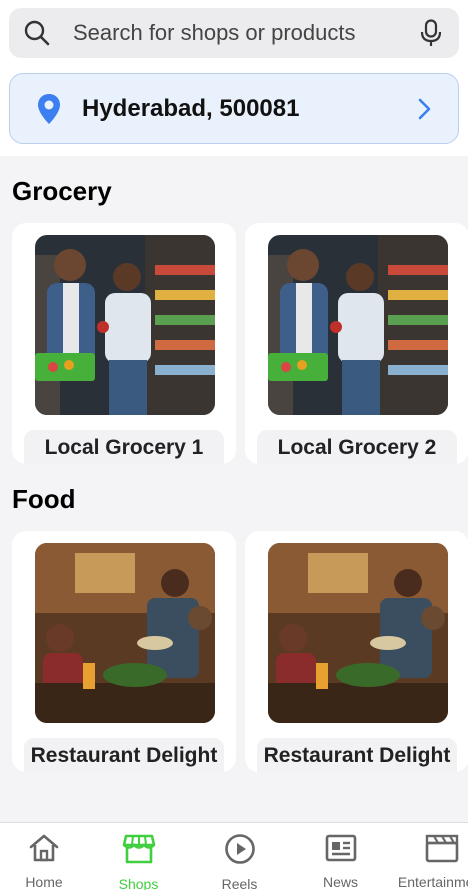 The height and width of the screenshot is (890, 468). I want to click on bottom-nav: Home Shops Reels News Entertainment, so click(234, 856).